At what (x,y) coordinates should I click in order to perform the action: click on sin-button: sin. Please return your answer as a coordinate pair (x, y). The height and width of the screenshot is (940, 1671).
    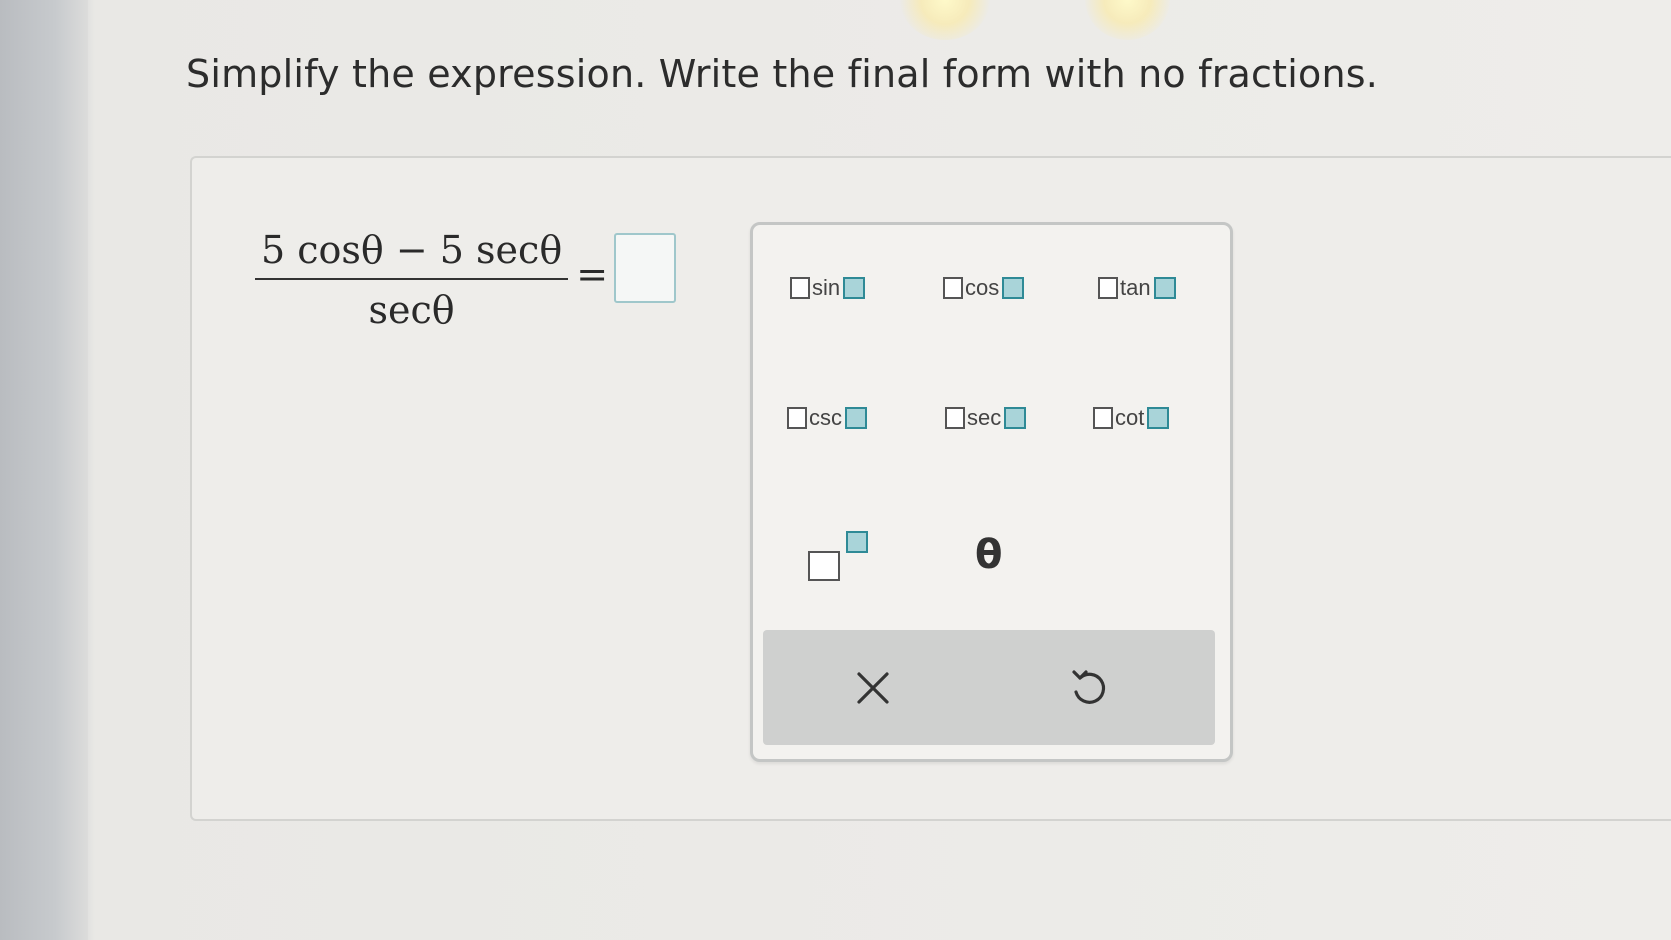
    Looking at the image, I should click on (828, 288).